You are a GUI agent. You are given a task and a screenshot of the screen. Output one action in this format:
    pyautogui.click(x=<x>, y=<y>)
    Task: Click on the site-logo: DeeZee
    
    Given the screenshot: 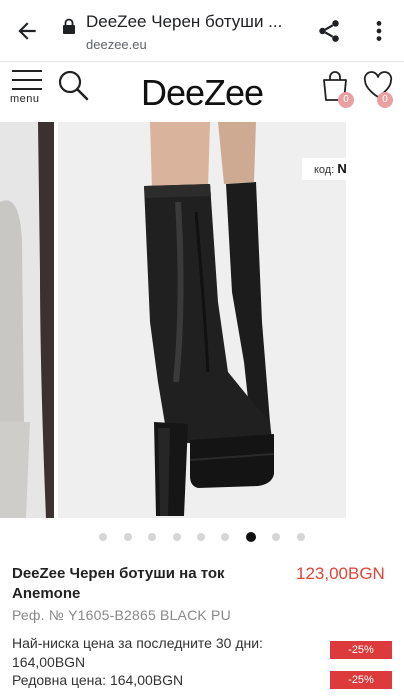 What is the action you would take?
    pyautogui.click(x=202, y=93)
    